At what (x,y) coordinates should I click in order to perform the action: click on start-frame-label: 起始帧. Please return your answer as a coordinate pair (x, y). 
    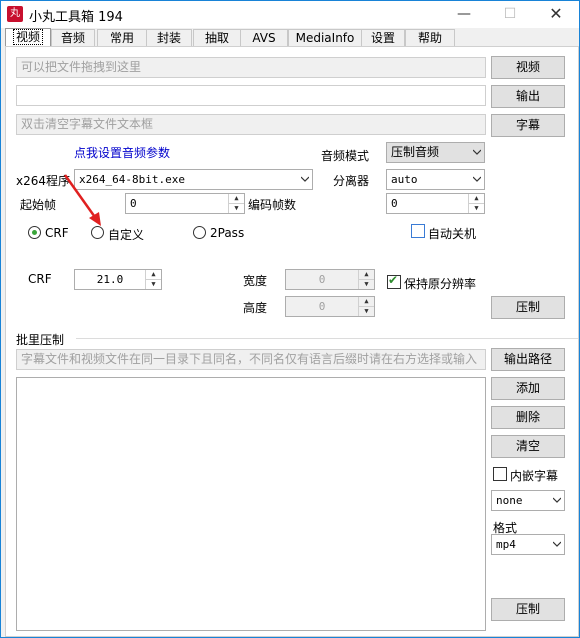
    Looking at the image, I should click on (38, 205).